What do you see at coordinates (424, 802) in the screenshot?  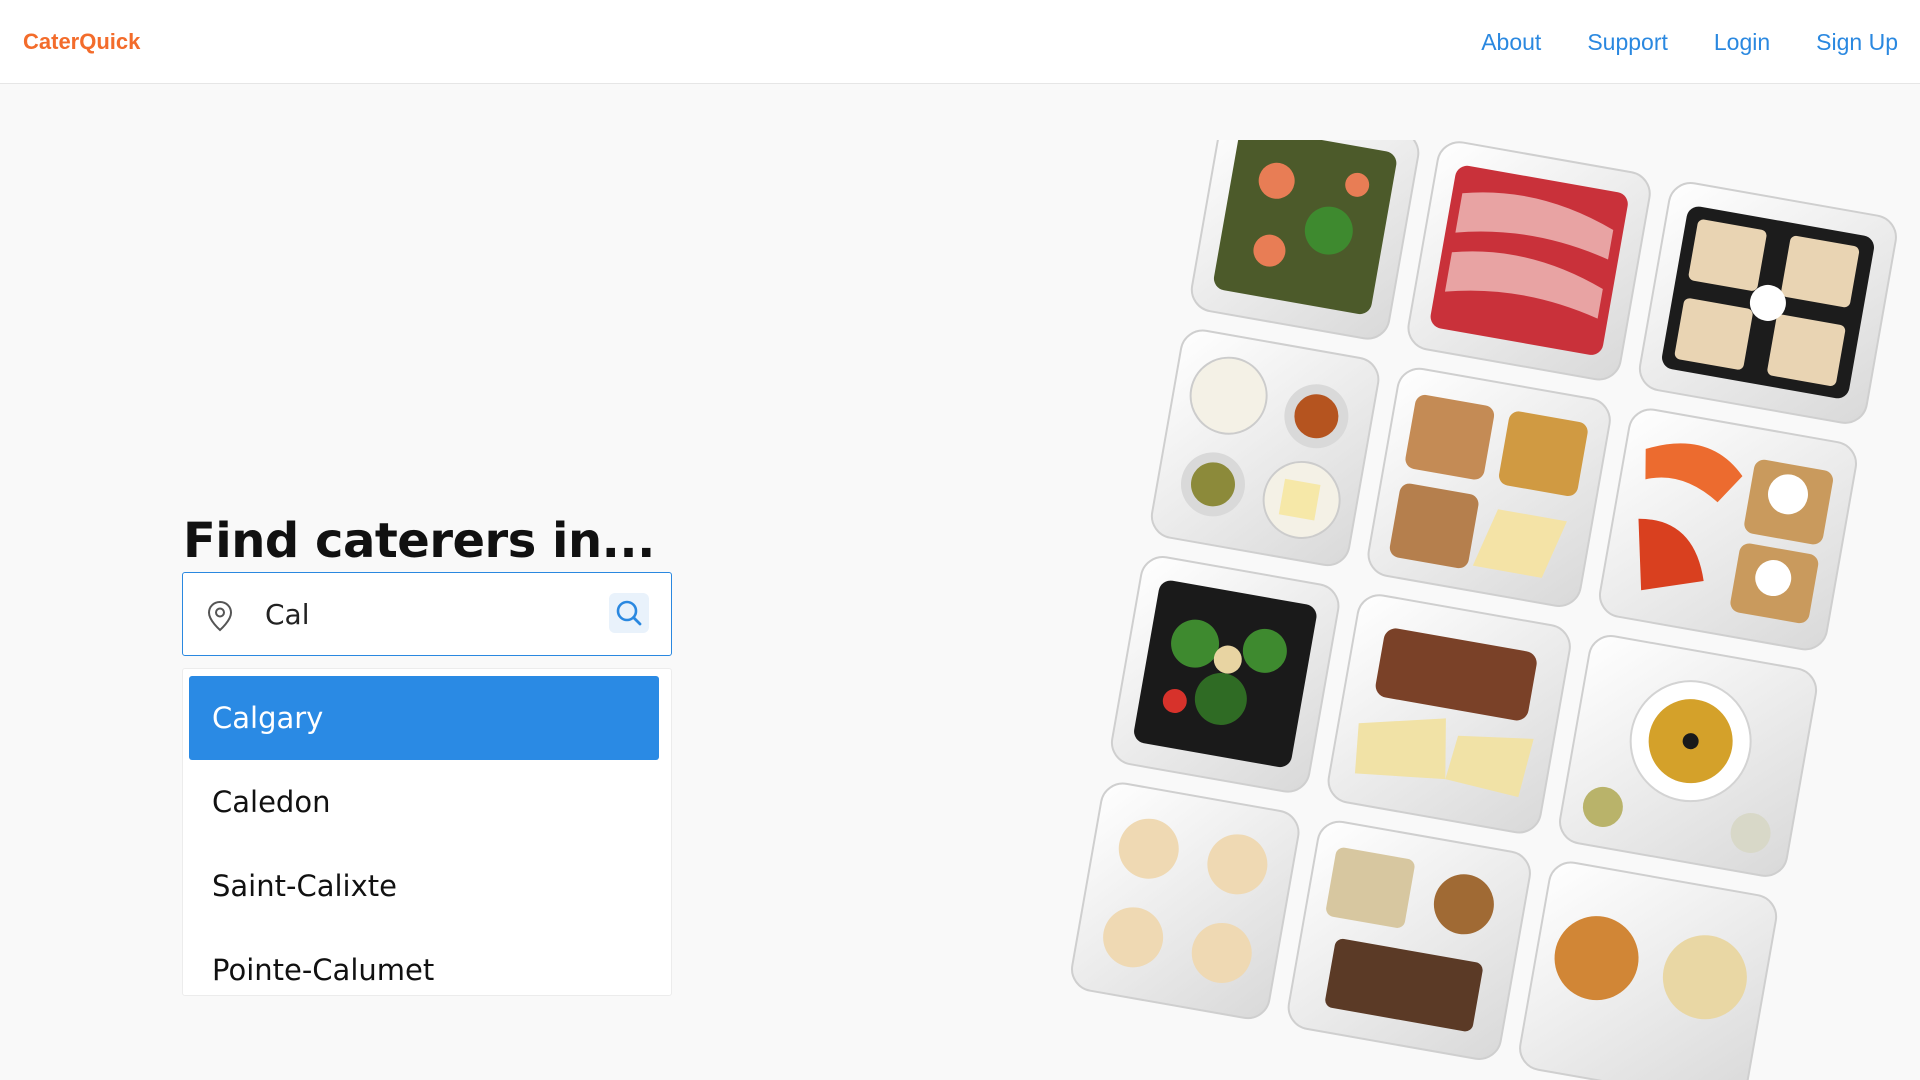 I see `suggestion-option-caledon: Caledon` at bounding box center [424, 802].